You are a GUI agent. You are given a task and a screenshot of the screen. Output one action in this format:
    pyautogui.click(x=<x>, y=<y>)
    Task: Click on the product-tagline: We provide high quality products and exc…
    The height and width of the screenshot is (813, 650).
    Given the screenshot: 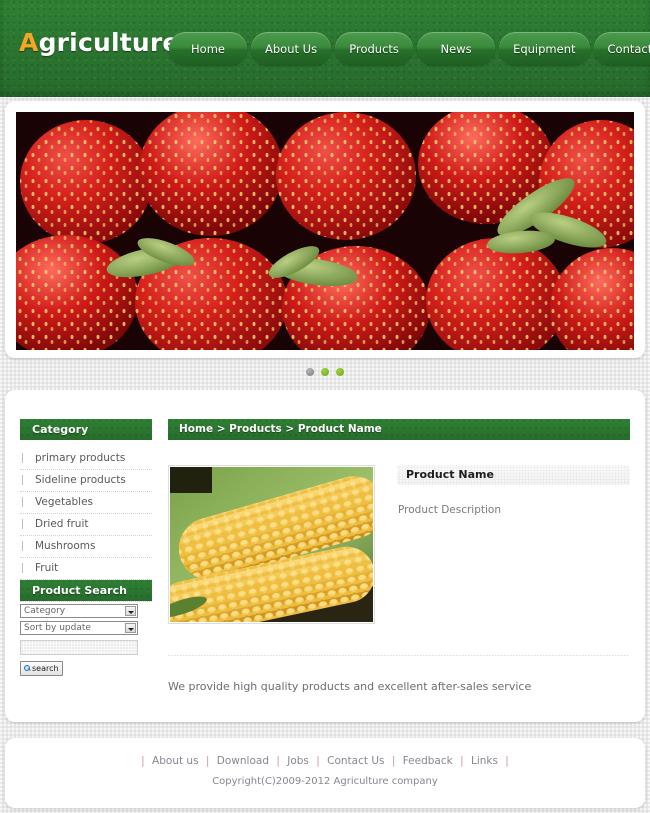 What is the action you would take?
    pyautogui.click(x=350, y=686)
    